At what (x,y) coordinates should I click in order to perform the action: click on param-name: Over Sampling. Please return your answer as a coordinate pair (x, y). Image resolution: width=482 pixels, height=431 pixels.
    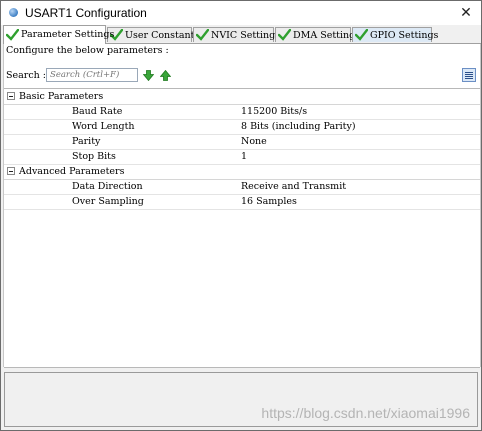
    Looking at the image, I should click on (108, 201).